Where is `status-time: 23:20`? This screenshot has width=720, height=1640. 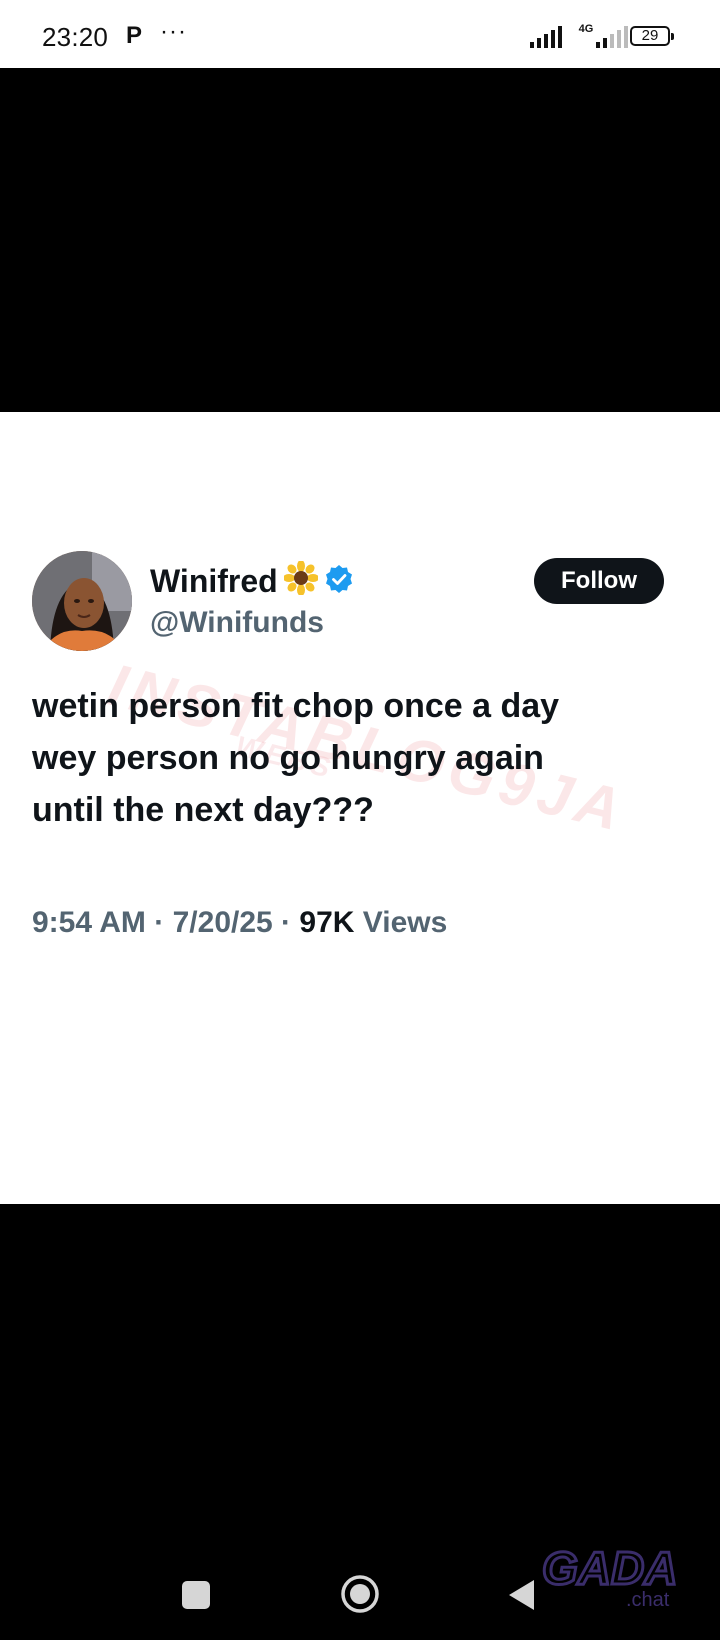
status-time: 23:20 is located at coordinates (75, 37).